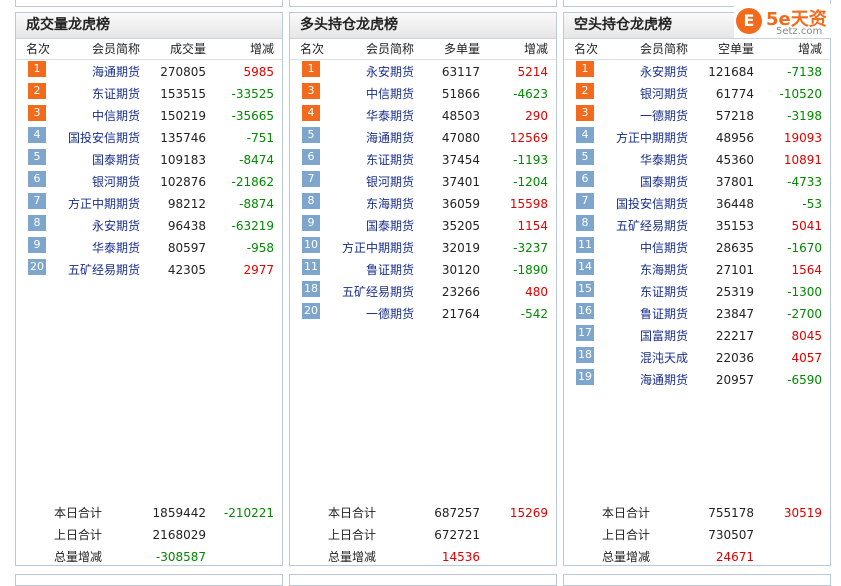  I want to click on volume-cell: 20957, so click(734, 380).